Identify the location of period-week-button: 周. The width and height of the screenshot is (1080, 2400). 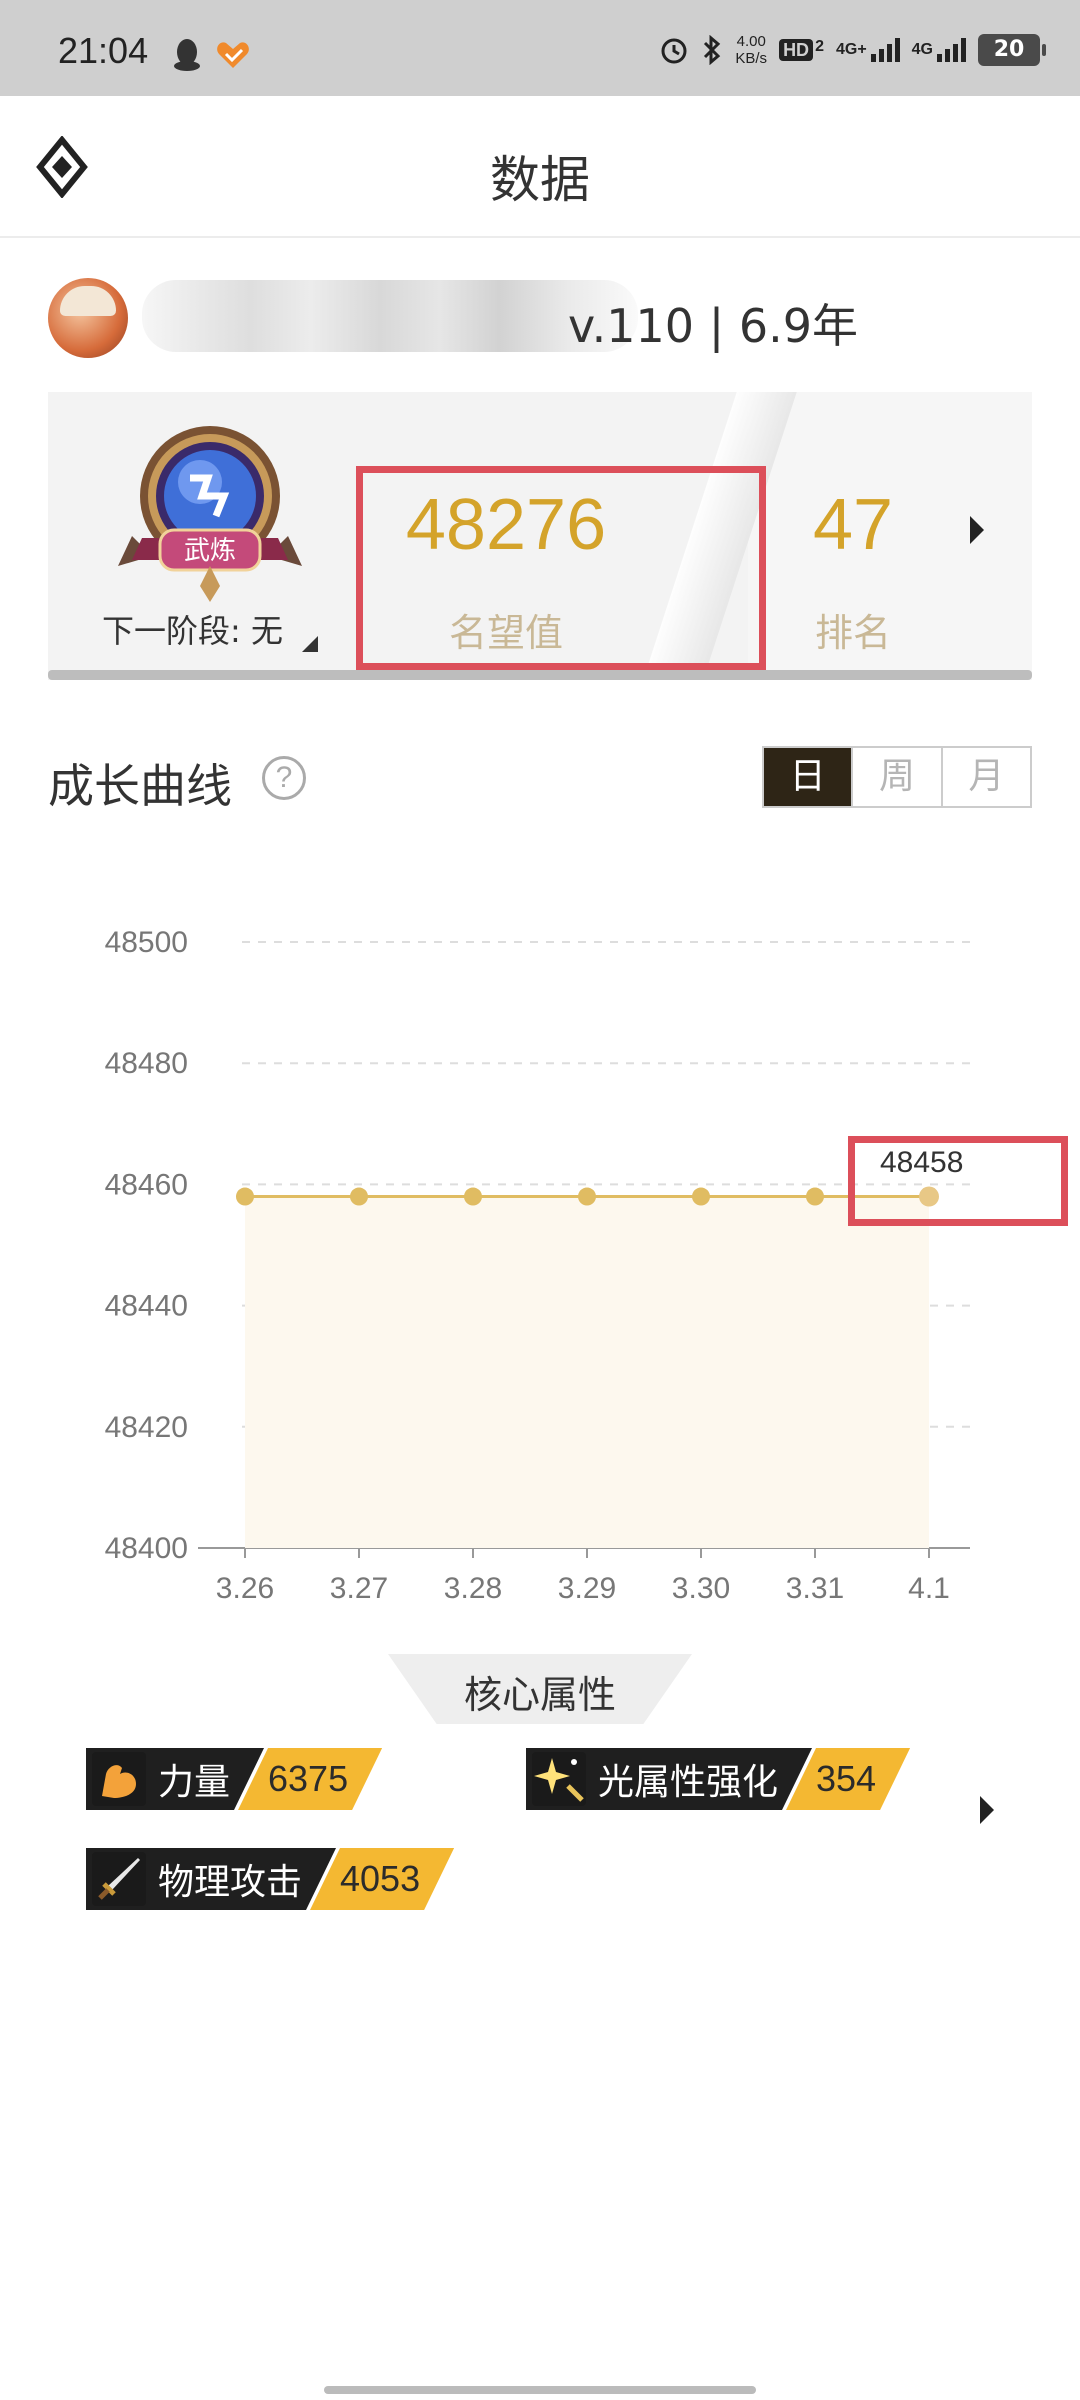
(896, 777).